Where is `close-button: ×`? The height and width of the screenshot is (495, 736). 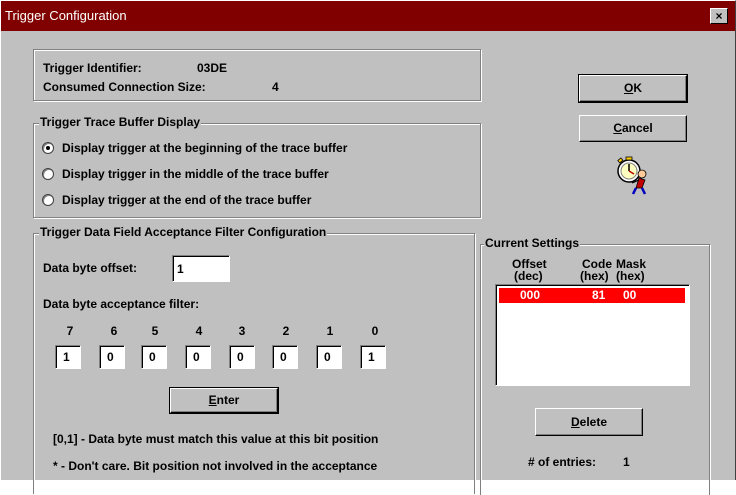 close-button: × is located at coordinates (719, 16).